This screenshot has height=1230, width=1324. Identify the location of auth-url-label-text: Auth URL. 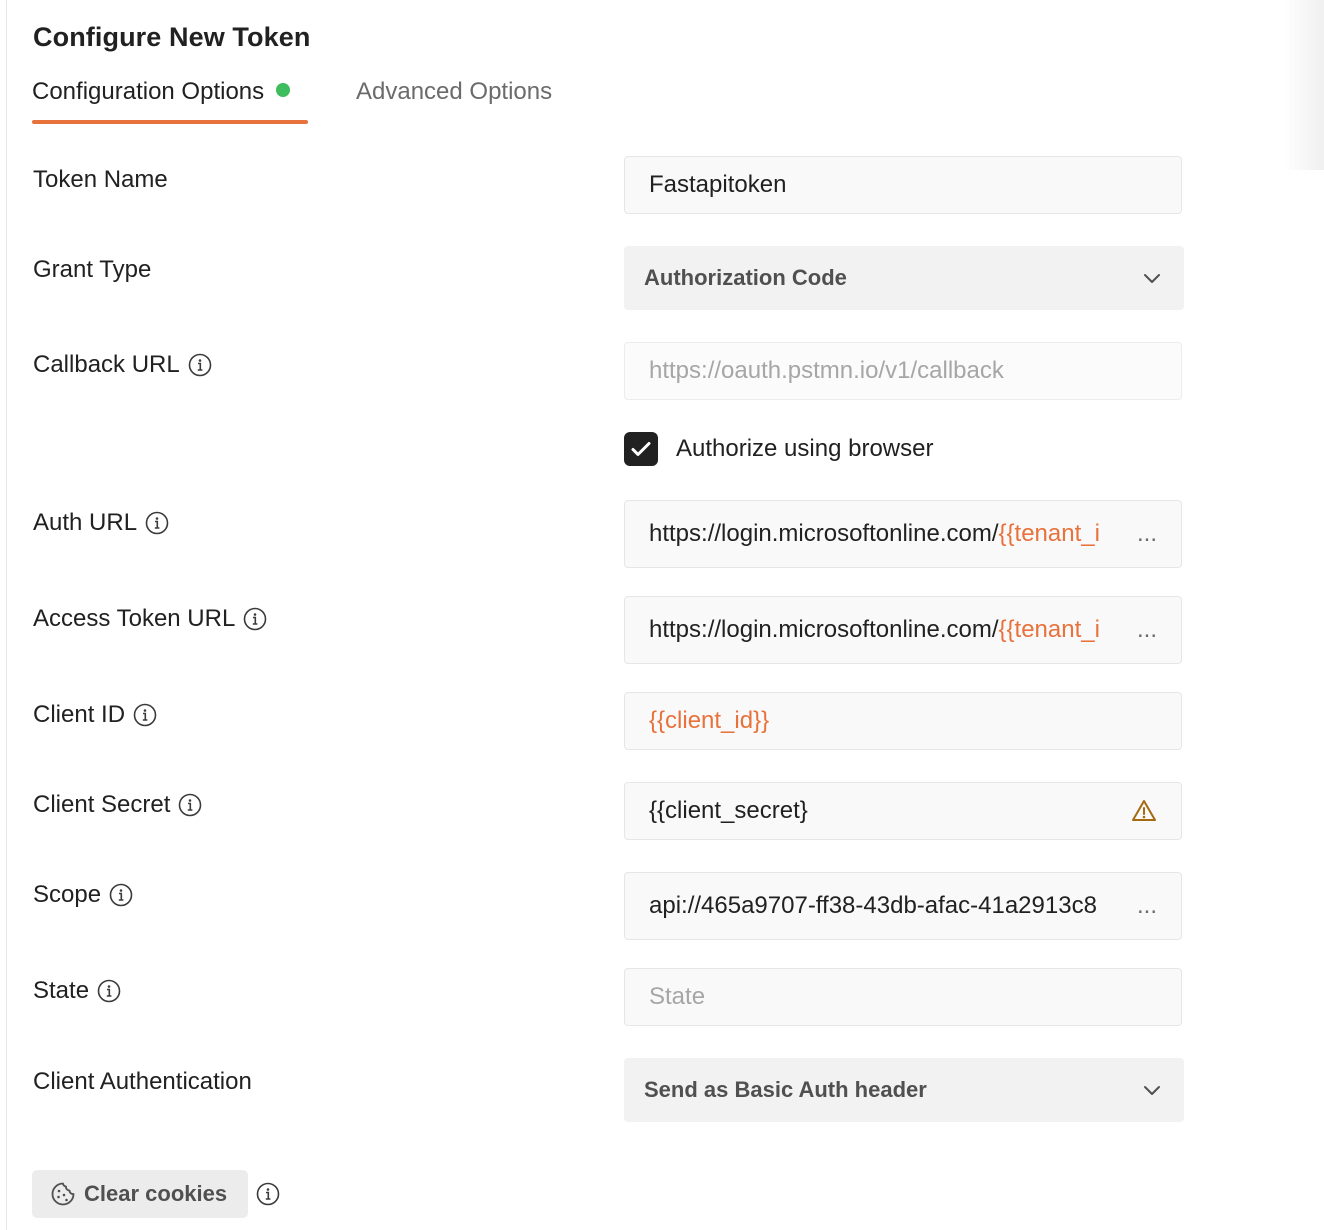
(85, 522).